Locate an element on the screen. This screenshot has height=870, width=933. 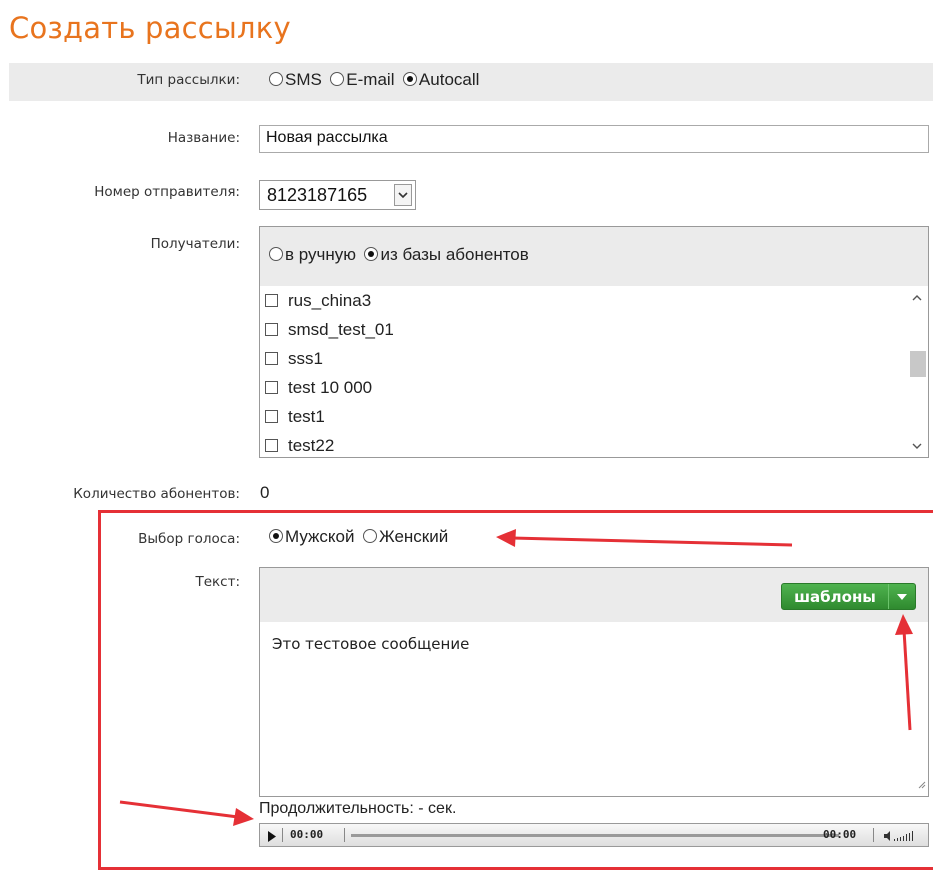
list-item-label: rus_china3 is located at coordinates (330, 300).